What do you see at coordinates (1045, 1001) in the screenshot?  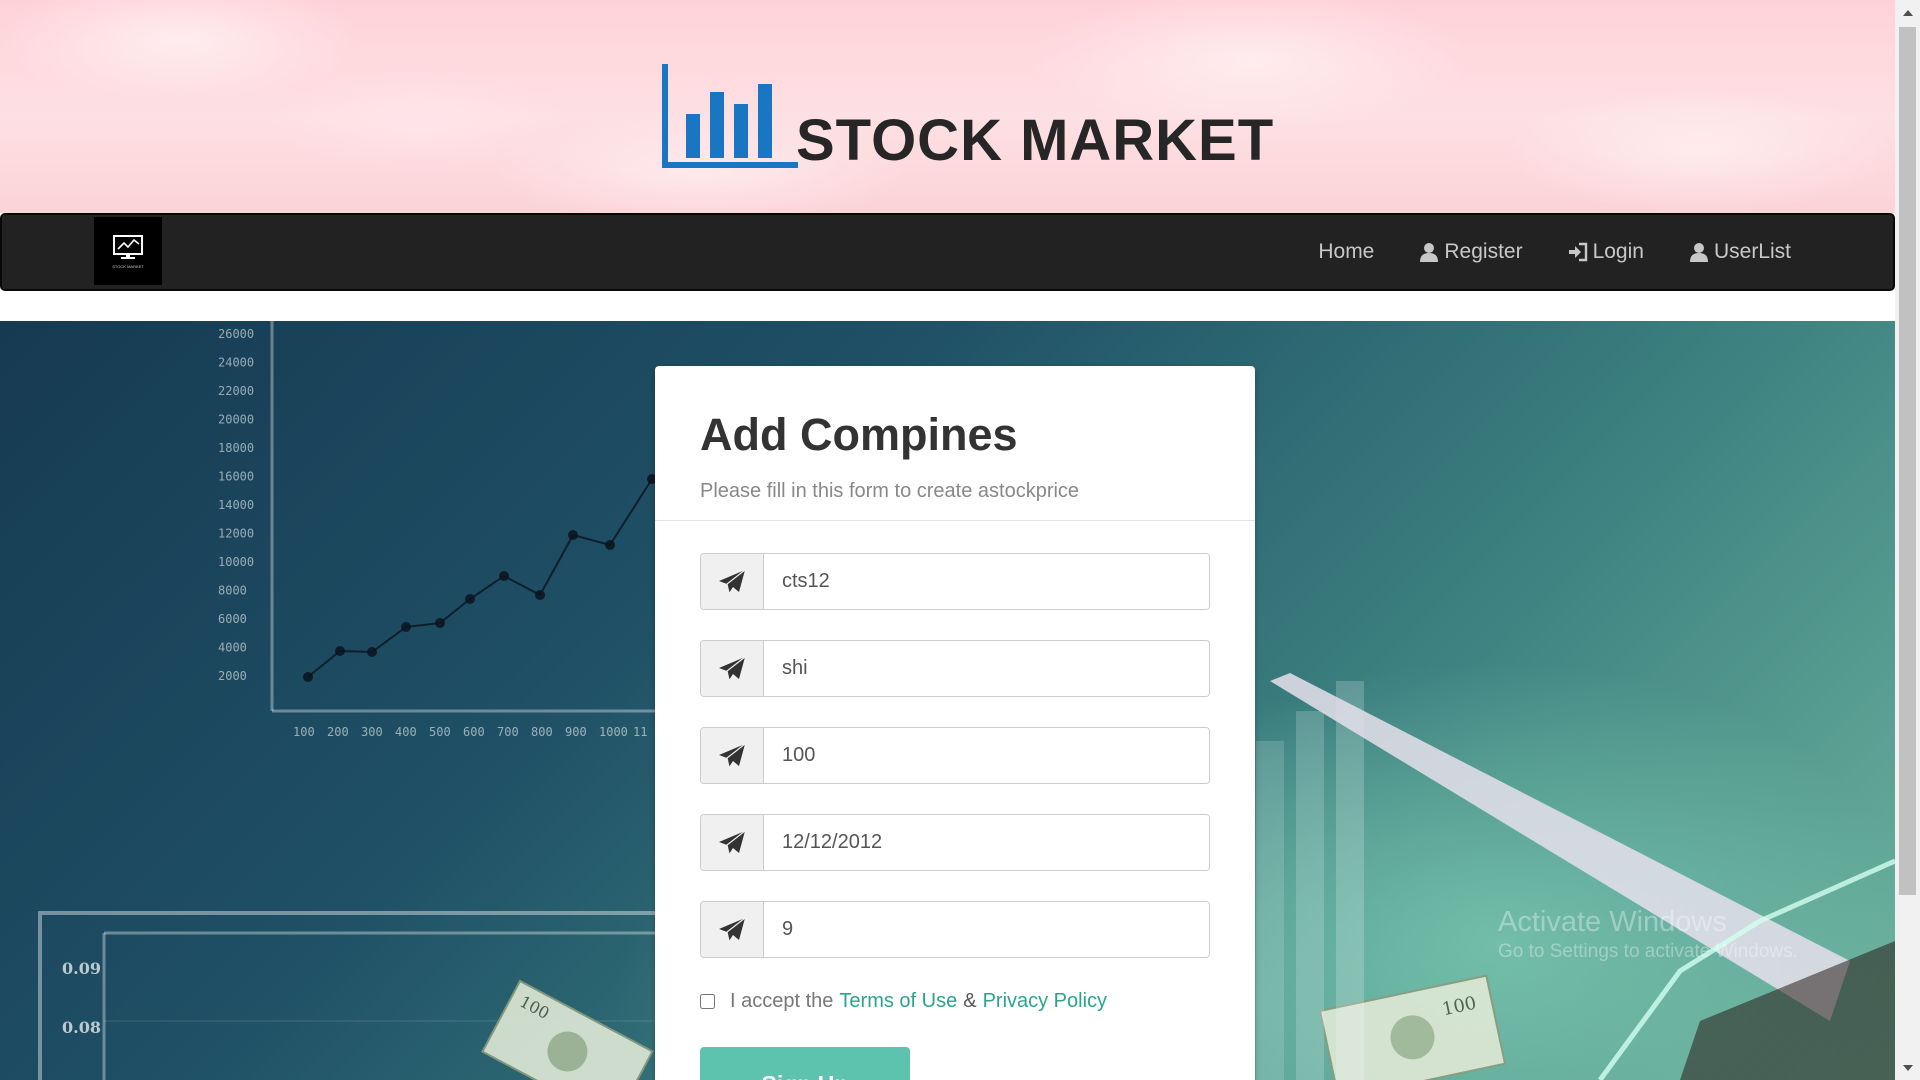 I see `privacy-policy-link: Privacy Policy` at bounding box center [1045, 1001].